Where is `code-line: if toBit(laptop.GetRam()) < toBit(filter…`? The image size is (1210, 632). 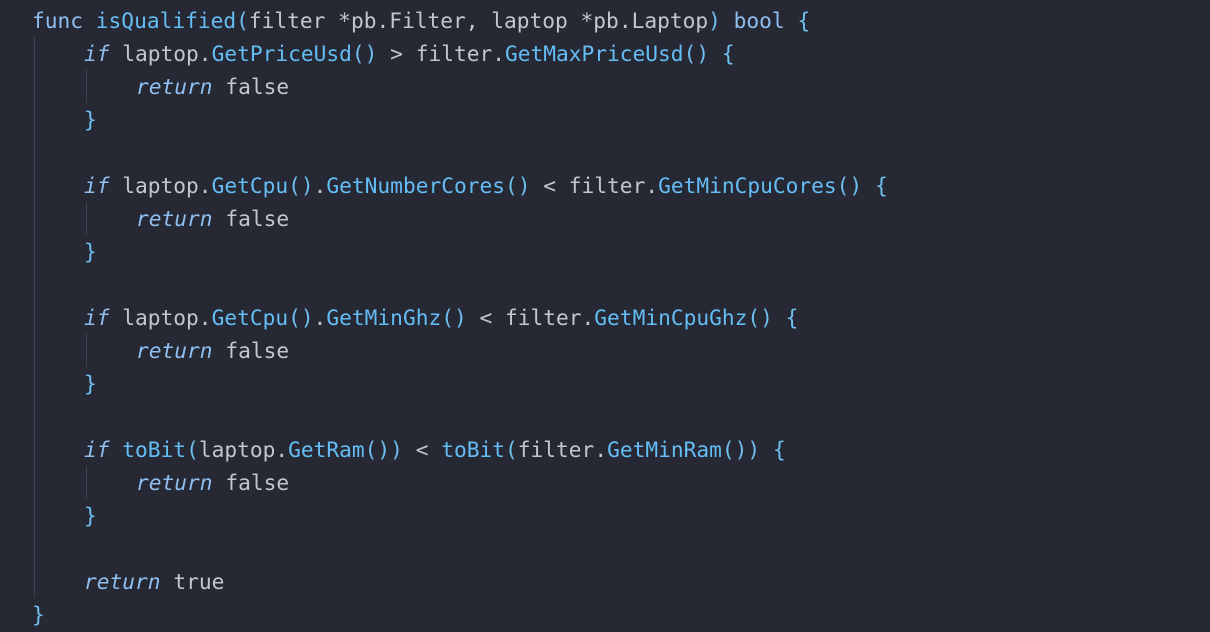
code-line: if toBit(laptop.GetRam()) < toBit(filter… is located at coordinates (435, 449).